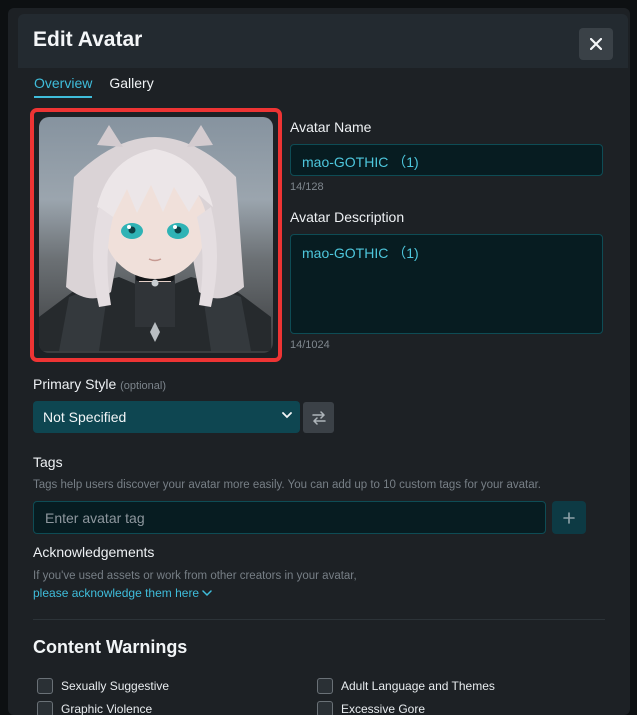 This screenshot has width=637, height=715. I want to click on avatar-description-textarea: mao-GOTHIC （1), so click(446, 284).